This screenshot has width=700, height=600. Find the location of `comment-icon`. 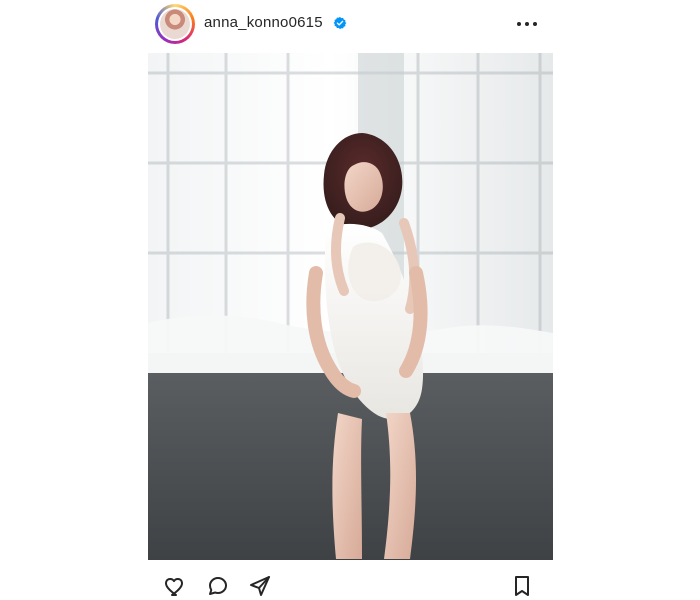

comment-icon is located at coordinates (218, 586).